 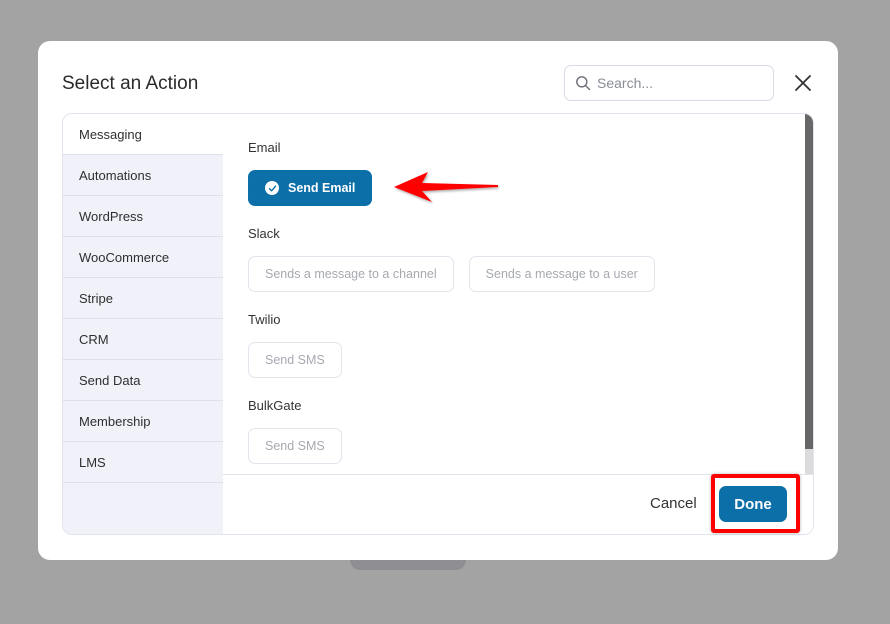 What do you see at coordinates (143, 175) in the screenshot?
I see `sidebar-item-automations: Automations` at bounding box center [143, 175].